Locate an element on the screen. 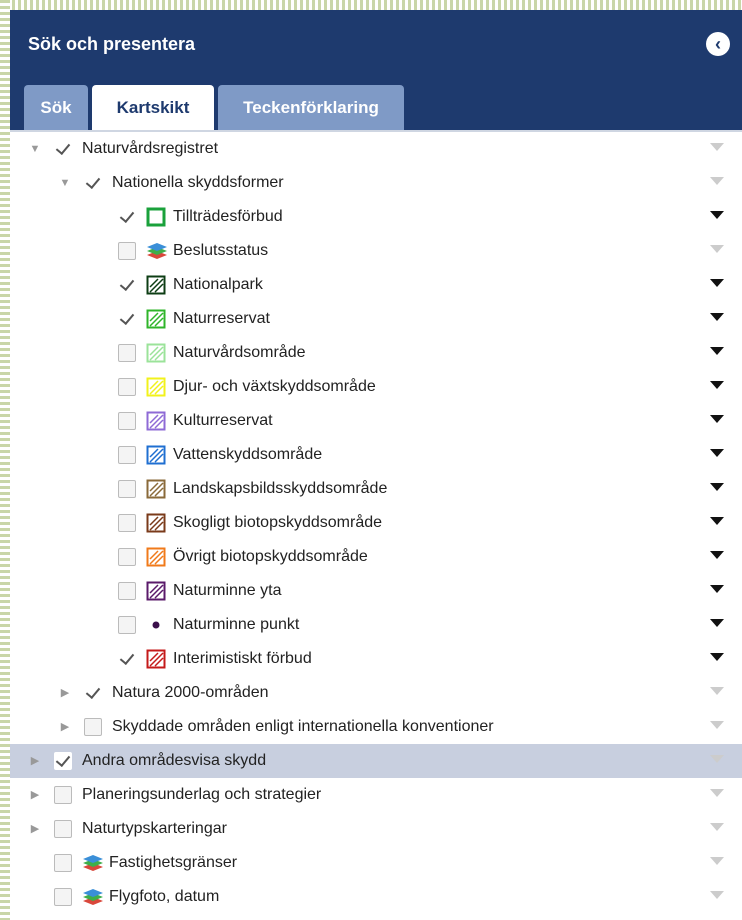  layer-label: Naturvårdsregistret is located at coordinates (150, 148).